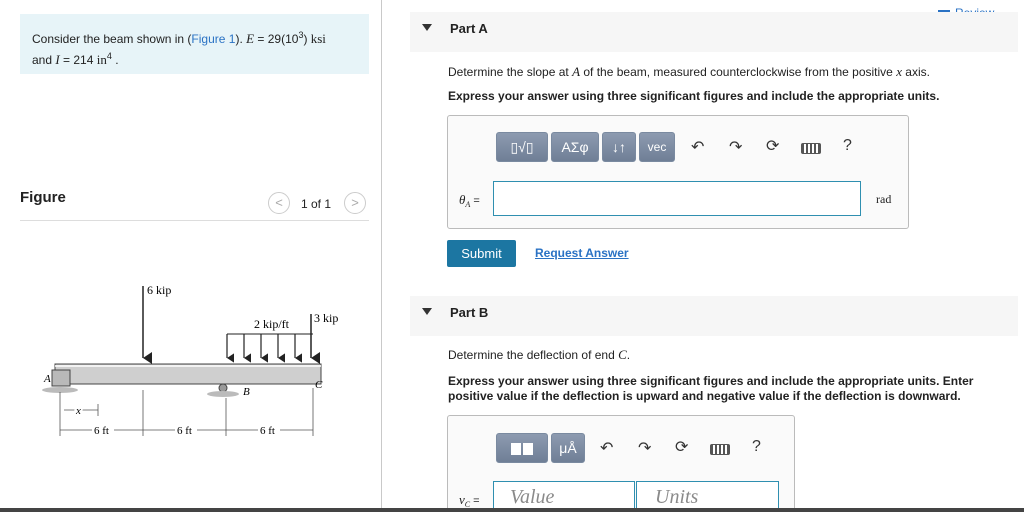 Image resolution: width=1024 pixels, height=512 pixels. What do you see at coordinates (276, 39) in the screenshot?
I see `e-value: = 29(10` at bounding box center [276, 39].